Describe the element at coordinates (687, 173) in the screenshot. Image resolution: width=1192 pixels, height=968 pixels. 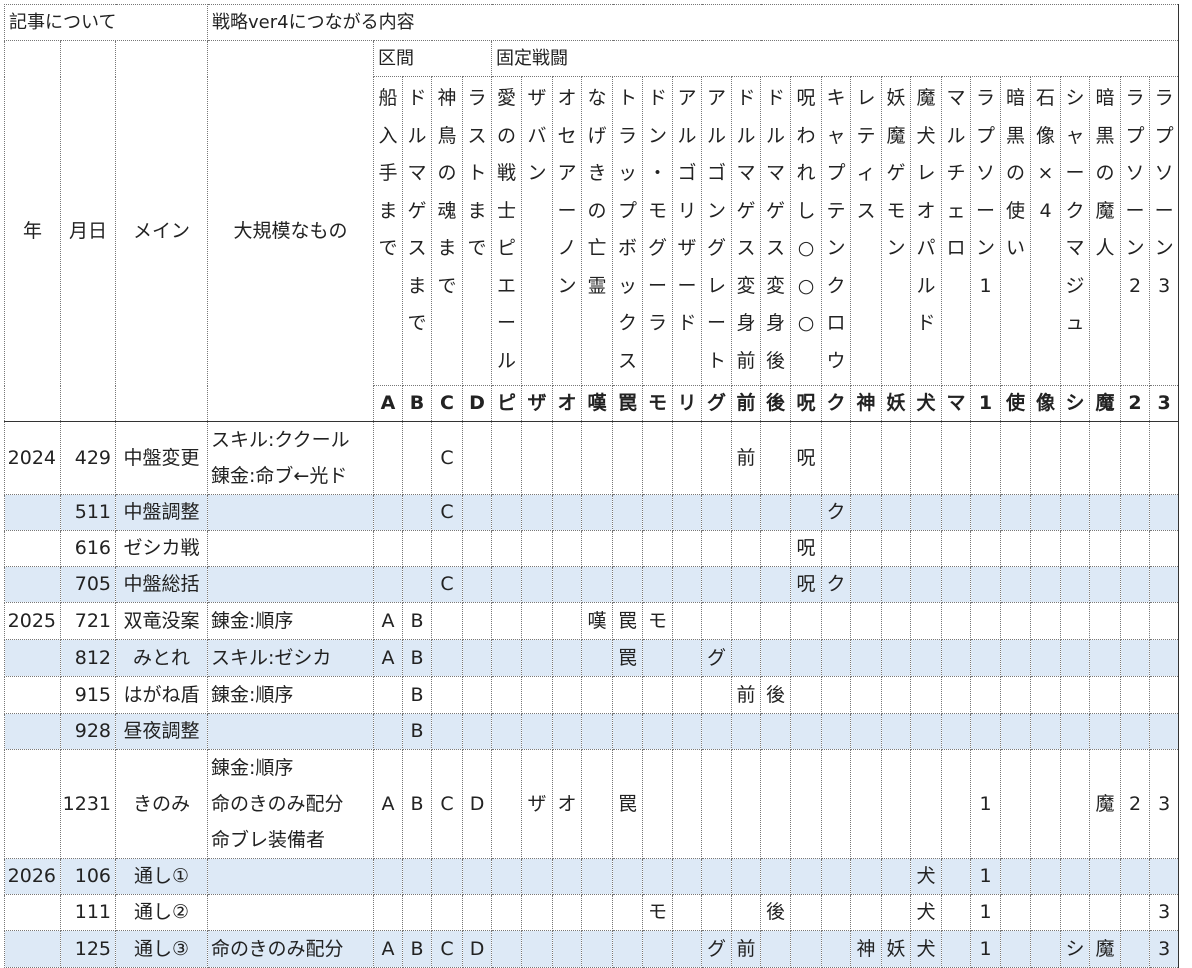
I see `column-name-char: ゴ` at that location.